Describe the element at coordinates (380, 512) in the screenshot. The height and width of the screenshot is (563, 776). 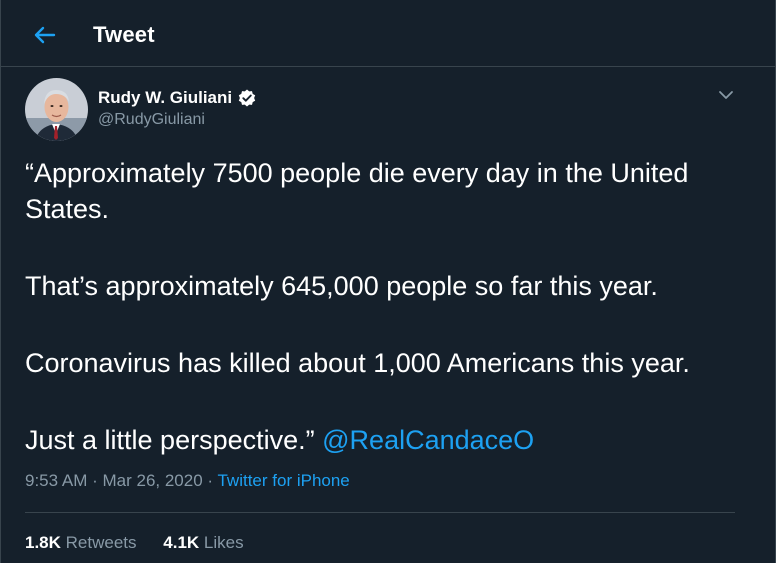
I see `divider` at that location.